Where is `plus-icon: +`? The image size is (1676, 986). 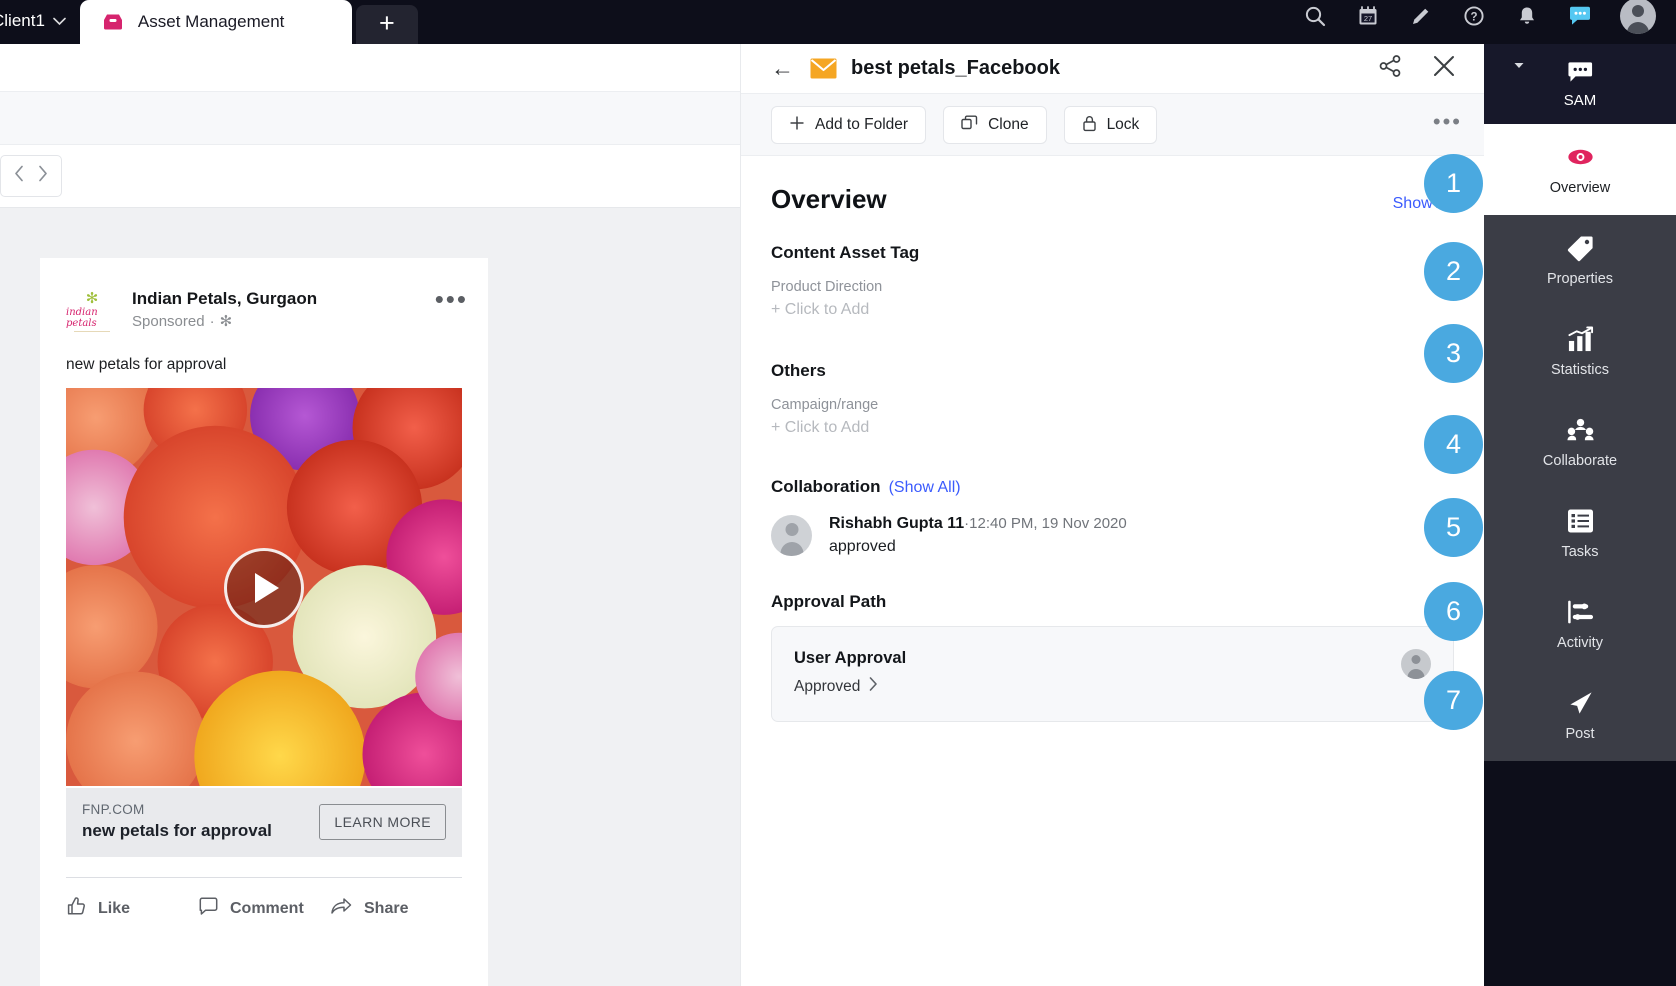
plus-icon: + is located at coordinates (387, 22).